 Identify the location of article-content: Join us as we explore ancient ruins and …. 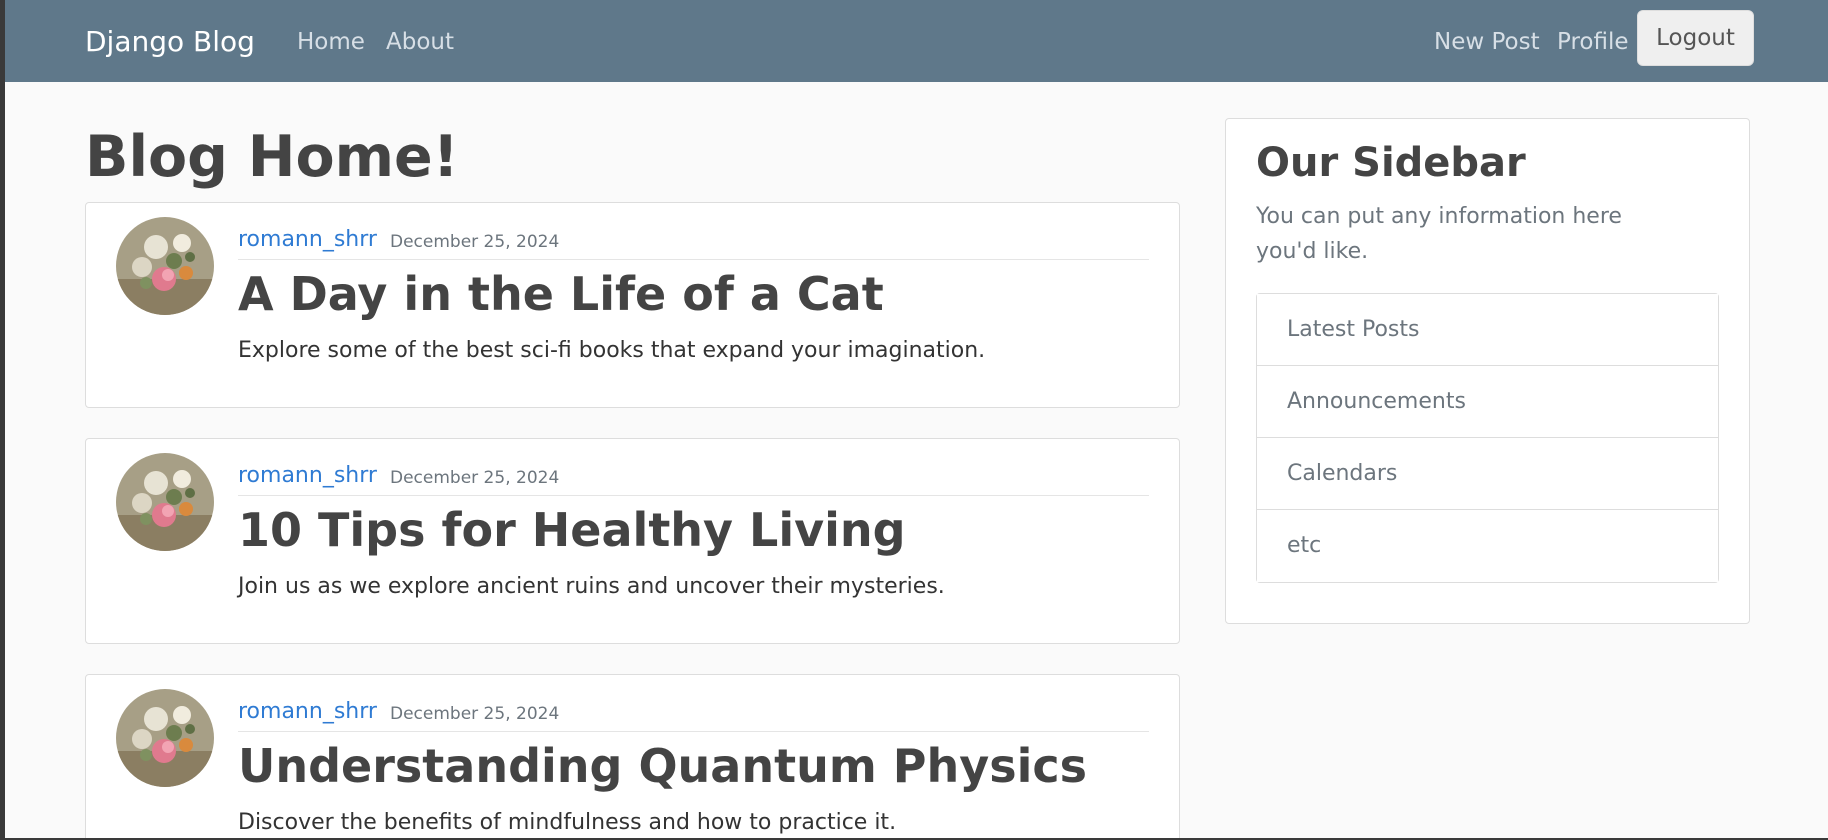
(591, 586).